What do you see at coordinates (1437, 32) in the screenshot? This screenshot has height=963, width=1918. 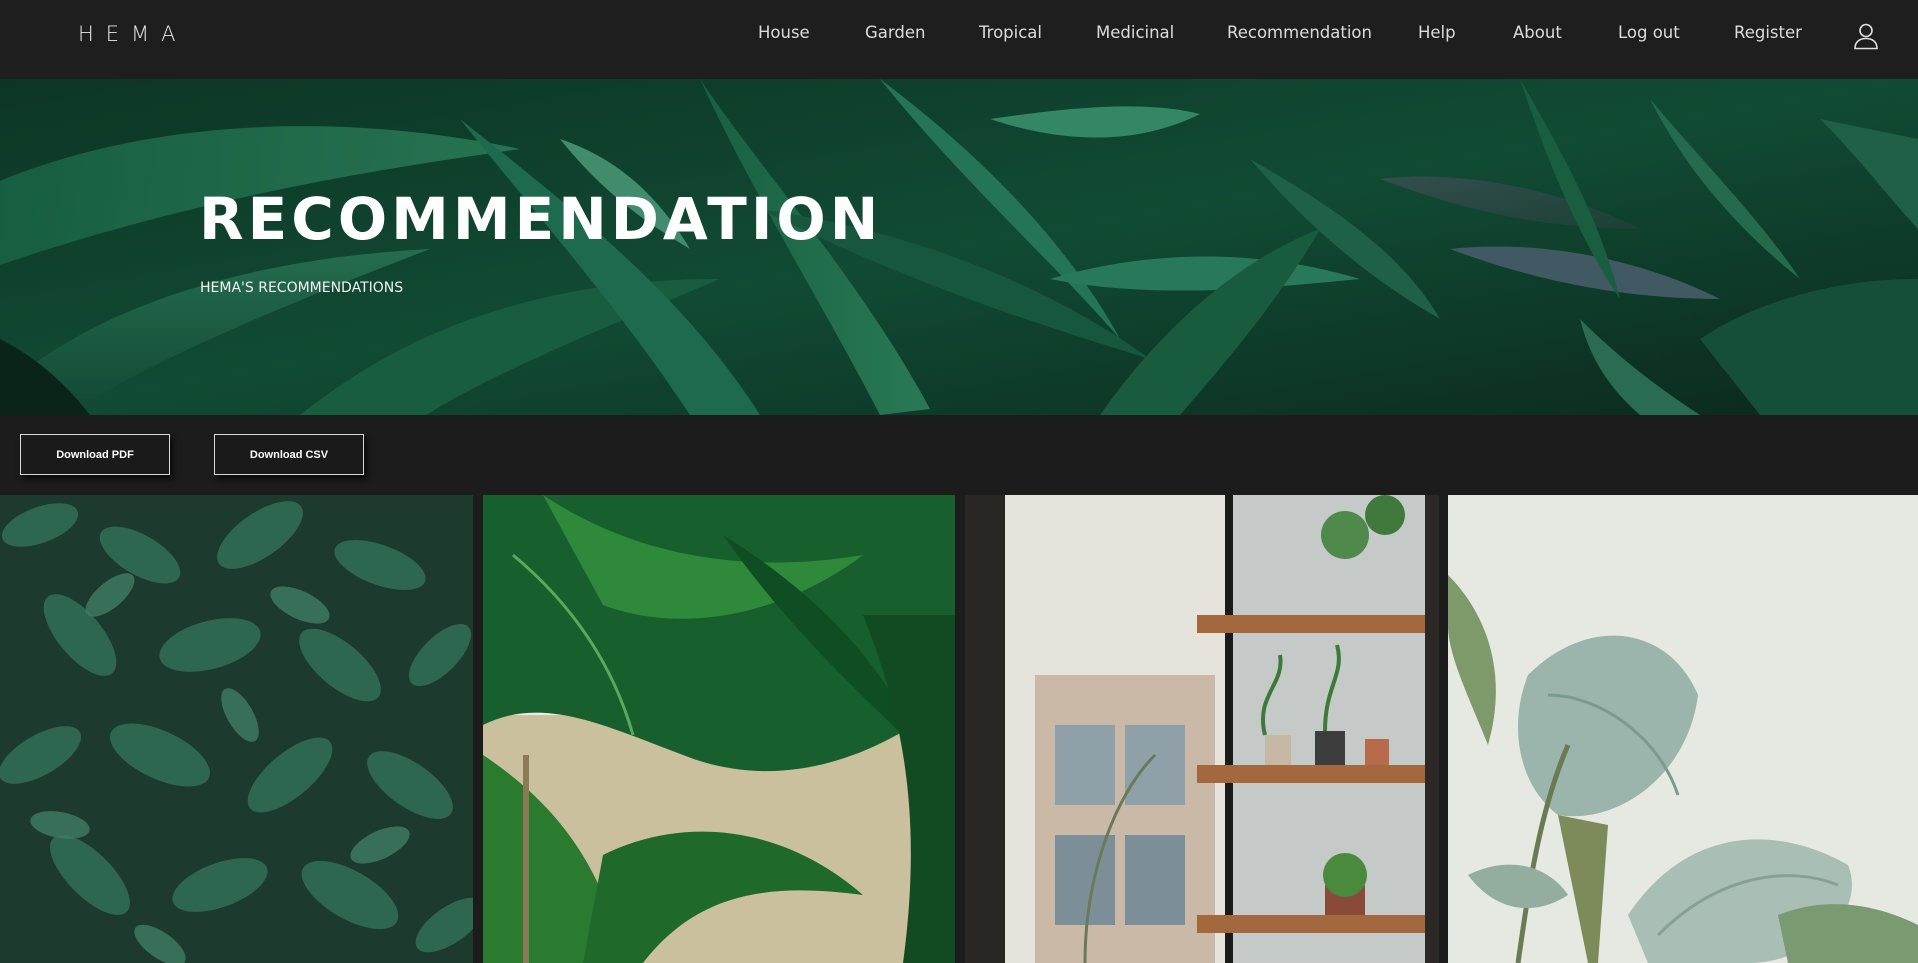 I see `nav-item-help: Help` at bounding box center [1437, 32].